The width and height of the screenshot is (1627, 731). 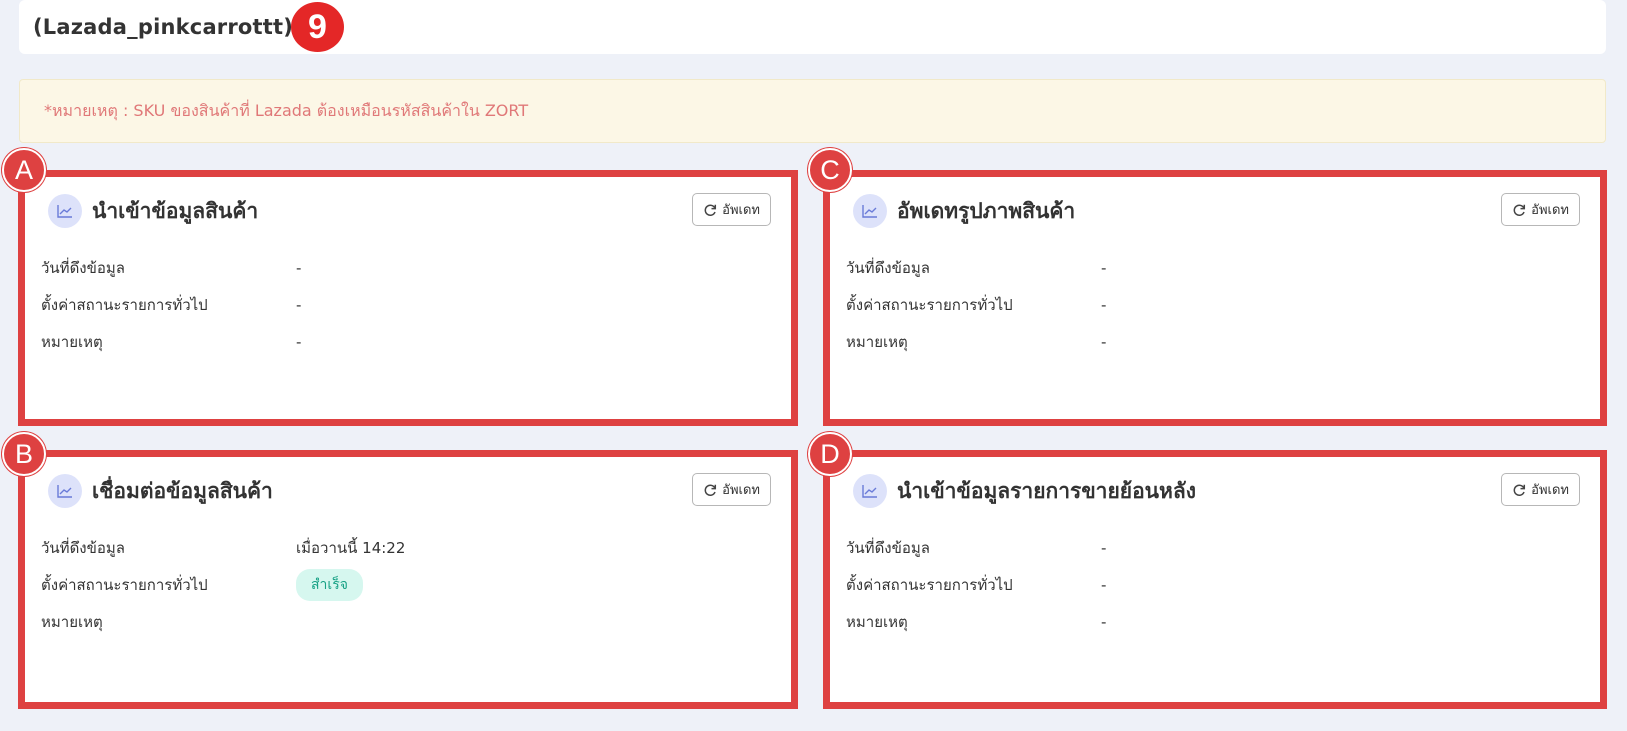 What do you see at coordinates (182, 491) in the screenshot?
I see `card-title: เชื่อมต่อข้อมูลสินค้า` at bounding box center [182, 491].